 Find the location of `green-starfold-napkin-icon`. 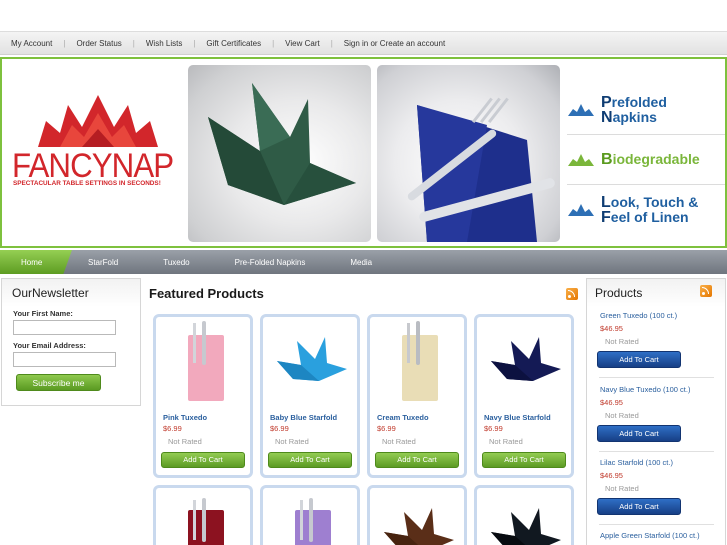

green-starfold-napkin-icon is located at coordinates (282, 144).